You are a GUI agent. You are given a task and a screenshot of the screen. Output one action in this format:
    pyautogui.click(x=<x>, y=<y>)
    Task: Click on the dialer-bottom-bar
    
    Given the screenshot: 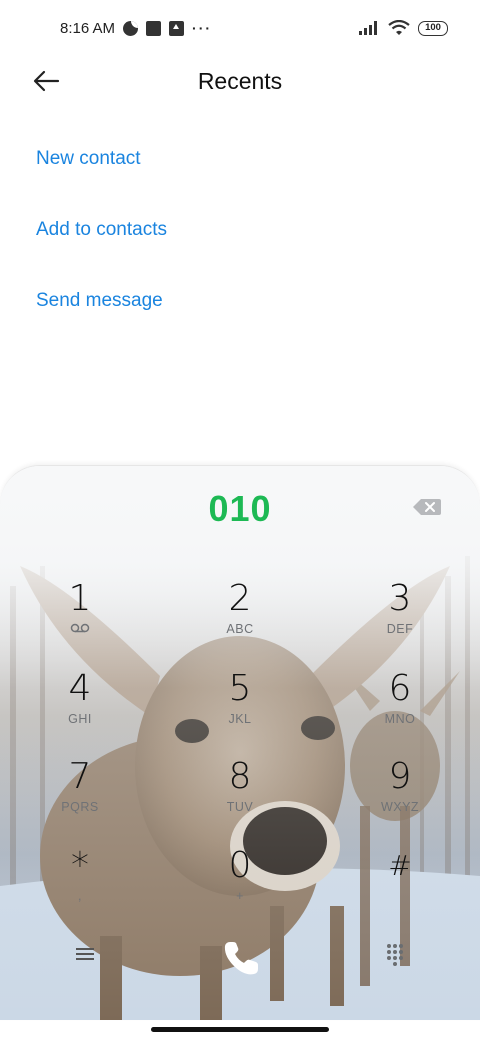 What is the action you would take?
    pyautogui.click(x=240, y=966)
    